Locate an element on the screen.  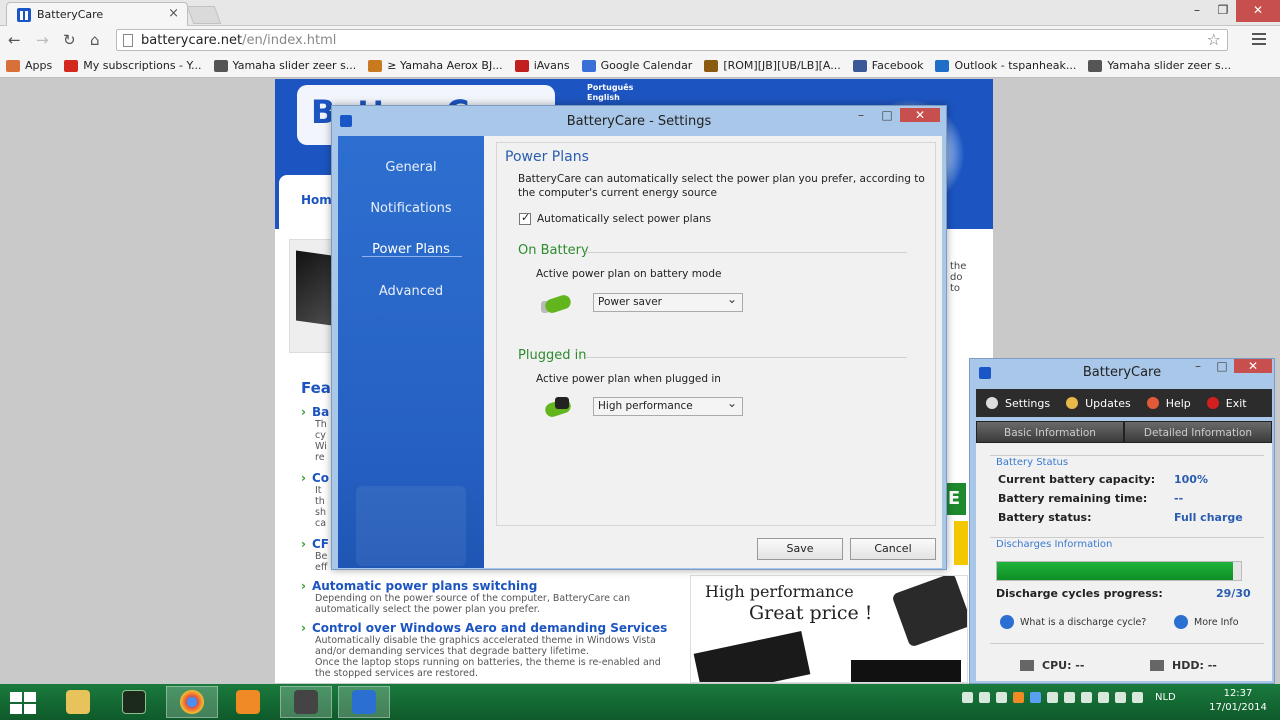
taskbar-chrome is located at coordinates (192, 702).